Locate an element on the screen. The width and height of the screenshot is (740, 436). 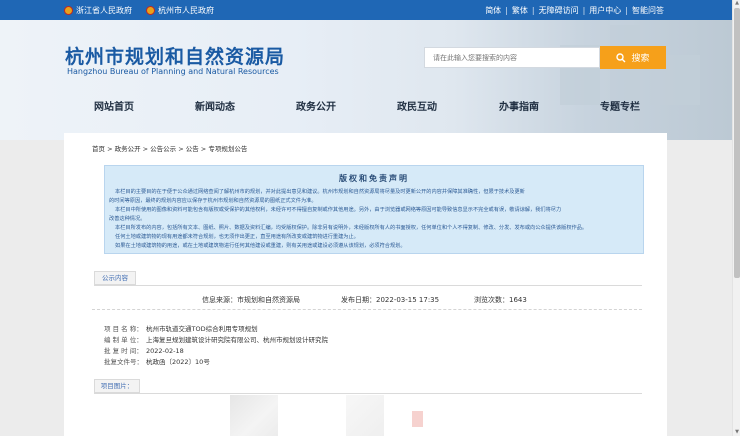
scroll-up-arrow-icon: ▲ is located at coordinates (737, 3).